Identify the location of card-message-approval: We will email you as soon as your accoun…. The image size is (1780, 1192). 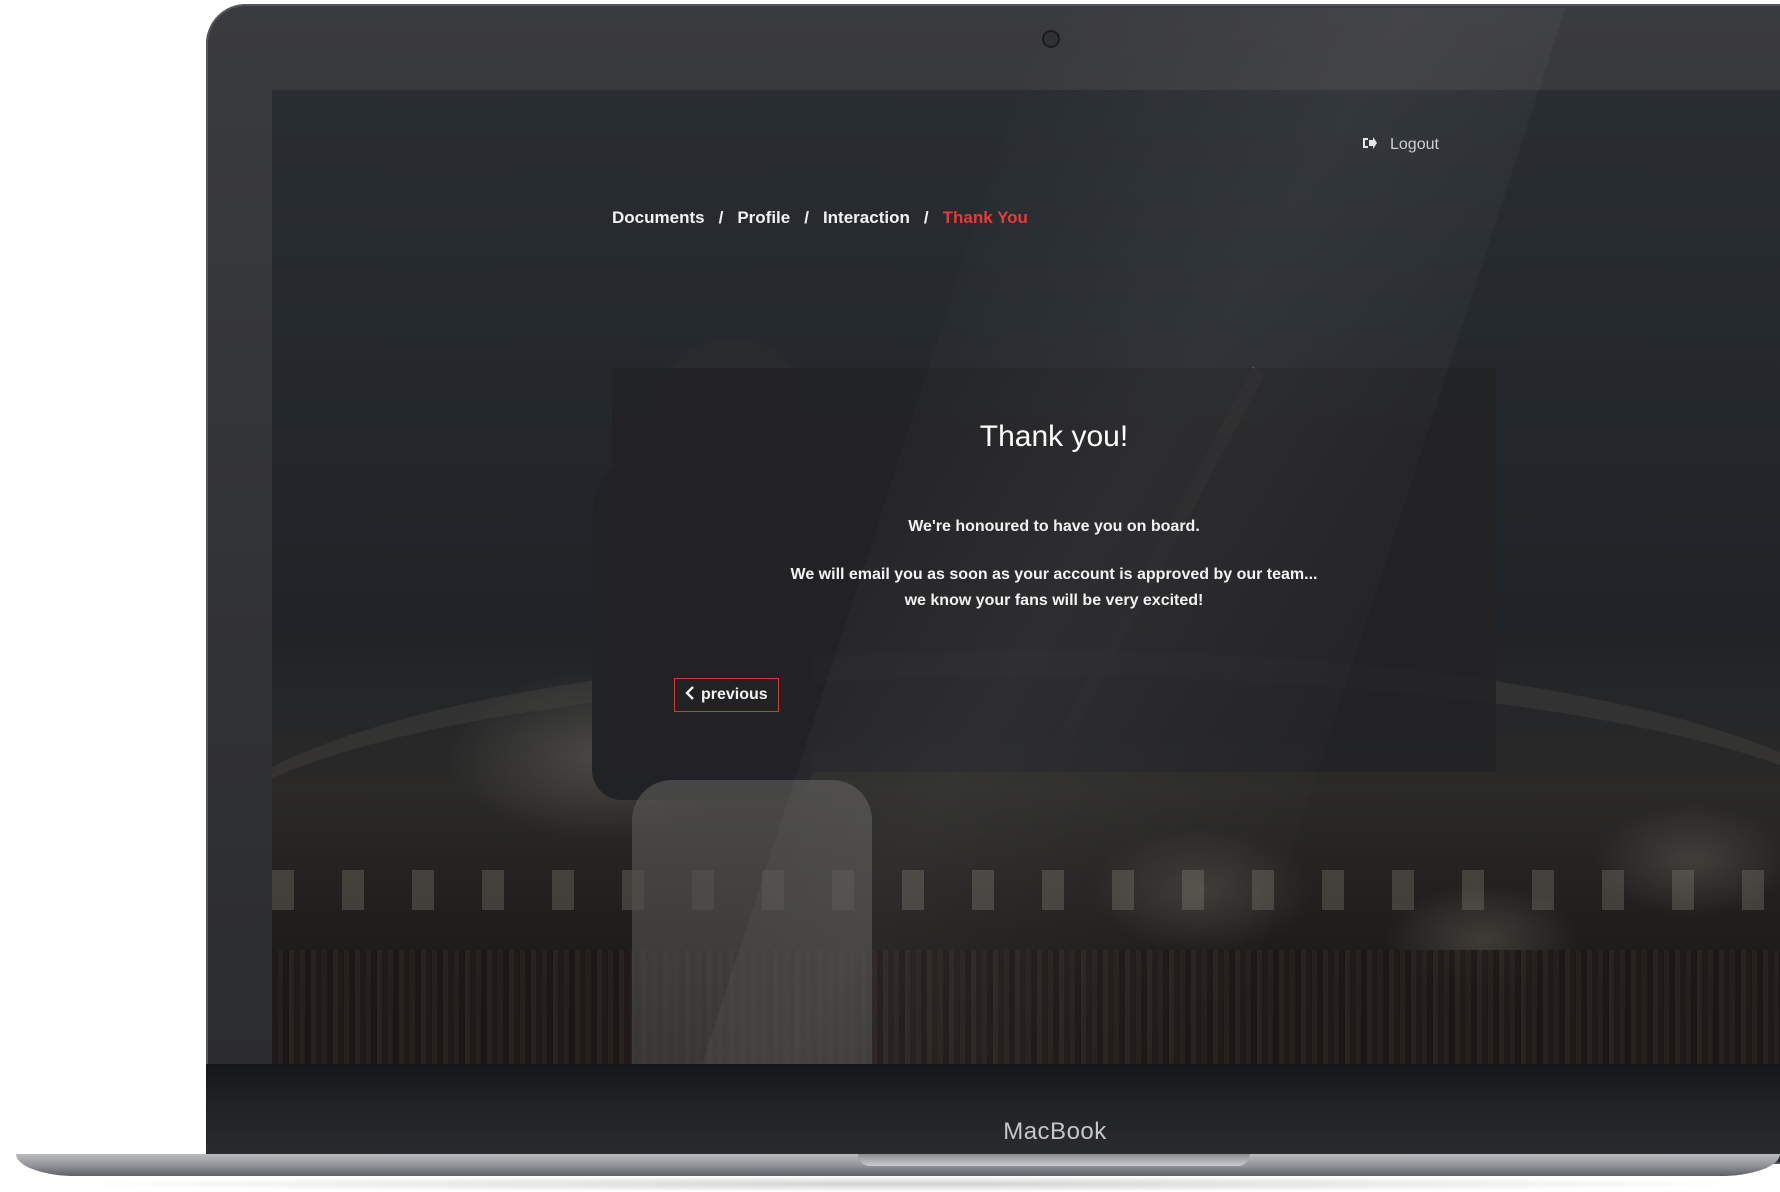
(1054, 588).